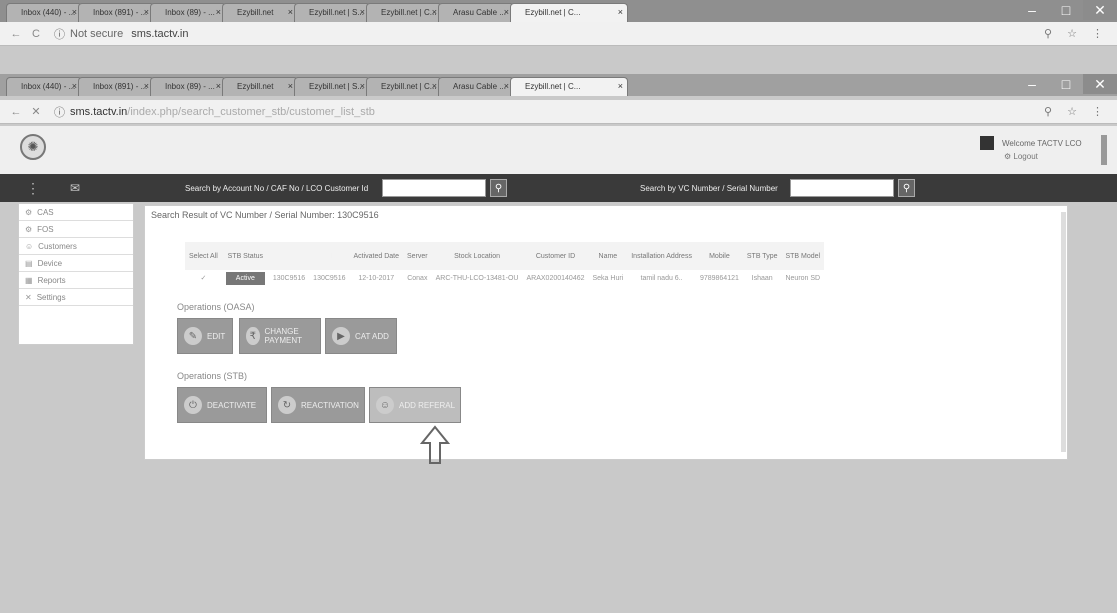 The width and height of the screenshot is (1117, 613). I want to click on outer-tab: Inbox (440) - ... ×, so click(44, 12).